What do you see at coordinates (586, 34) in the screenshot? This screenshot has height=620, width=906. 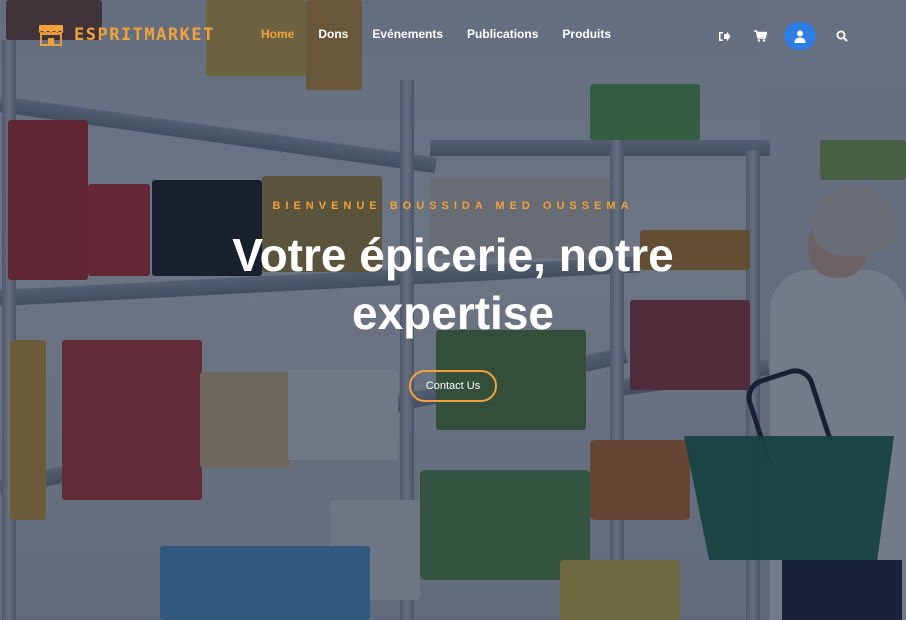 I see `nav-item-produits: Produits` at bounding box center [586, 34].